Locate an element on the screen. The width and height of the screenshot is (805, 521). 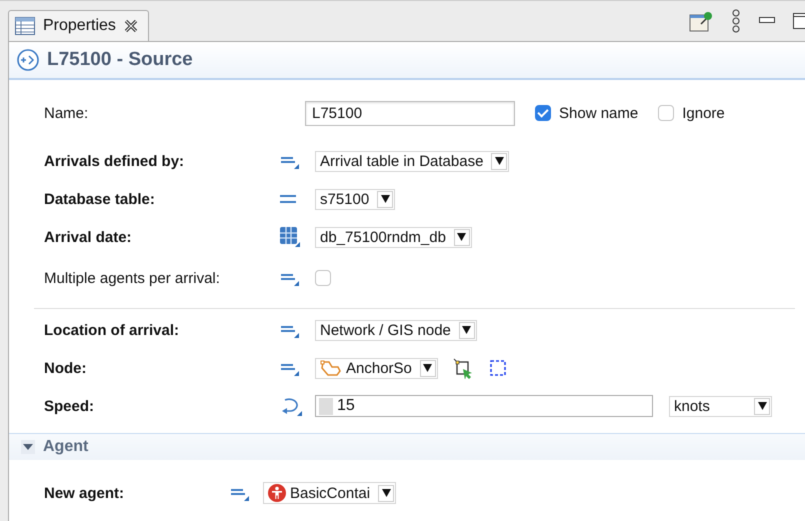
field-label: Speed: is located at coordinates (70, 406).